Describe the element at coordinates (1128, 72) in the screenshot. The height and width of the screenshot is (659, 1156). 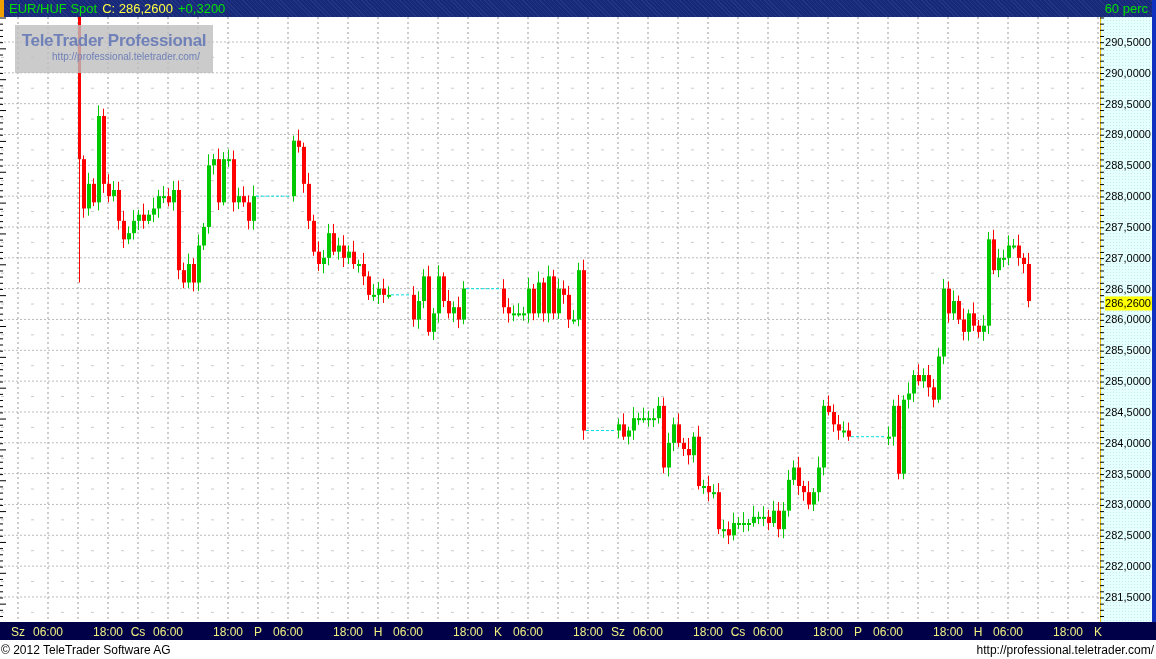
I see `y-axis-label: 290,0000` at that location.